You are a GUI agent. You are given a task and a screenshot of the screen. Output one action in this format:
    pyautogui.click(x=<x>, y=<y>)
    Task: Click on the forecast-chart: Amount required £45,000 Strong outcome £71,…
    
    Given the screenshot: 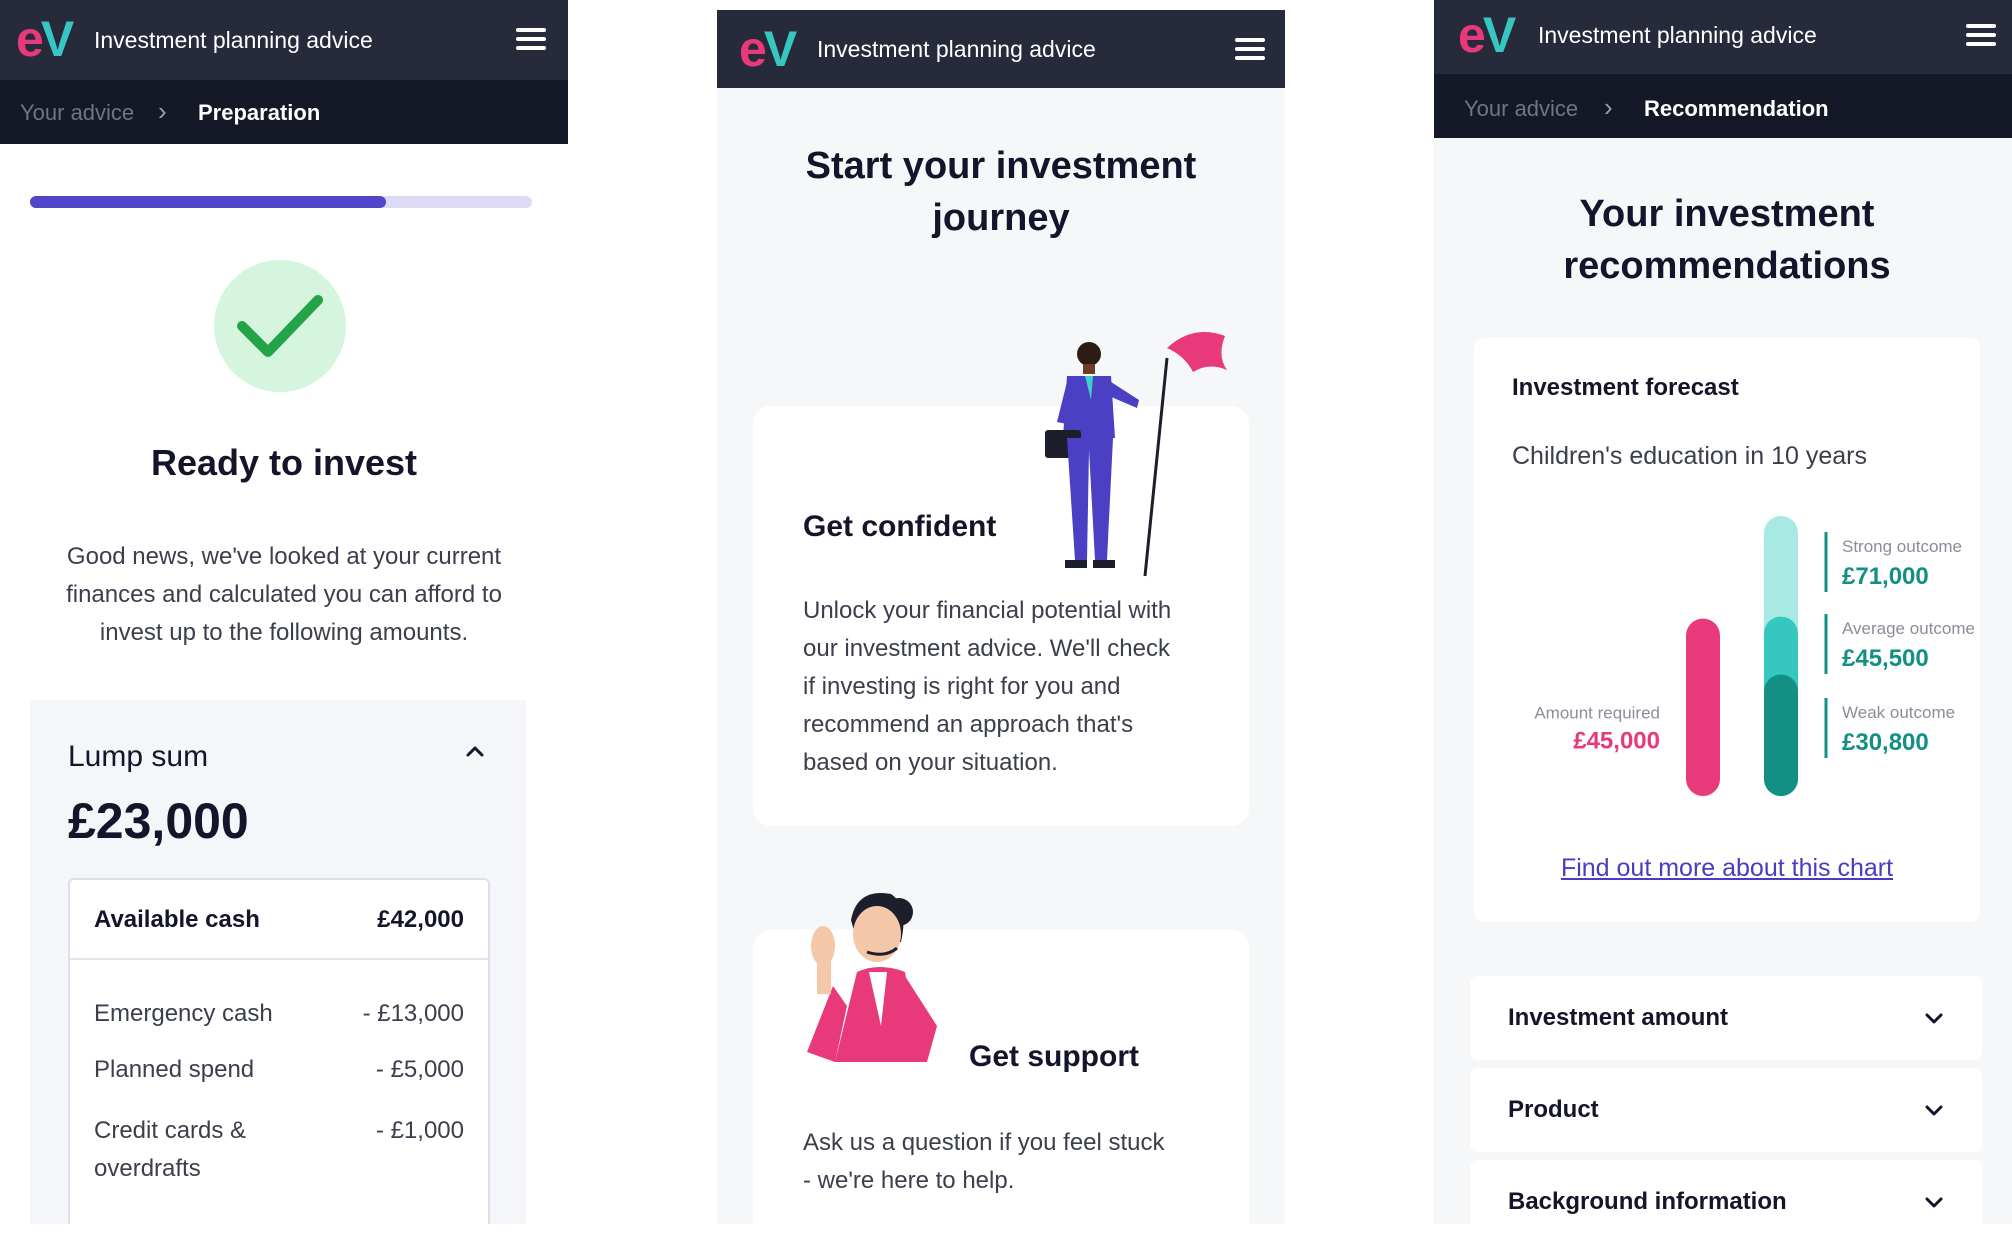 What is the action you would take?
    pyautogui.click(x=1754, y=656)
    